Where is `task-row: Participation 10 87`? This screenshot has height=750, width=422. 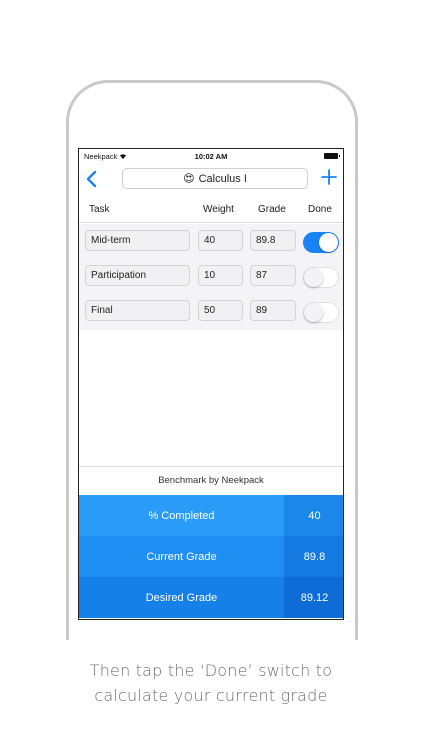
task-row: Participation 10 87 is located at coordinates (211, 280).